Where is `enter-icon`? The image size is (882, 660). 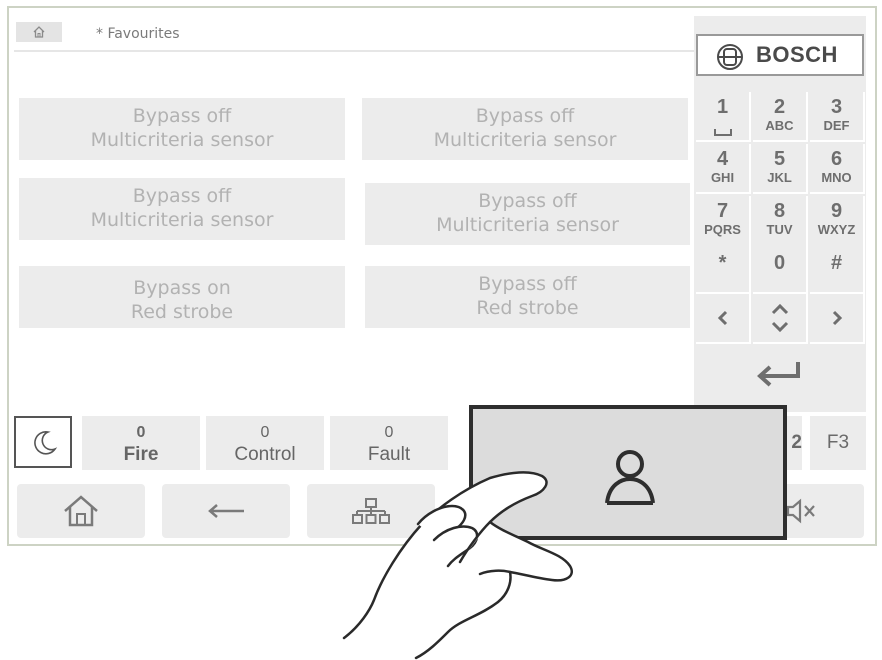 enter-icon is located at coordinates (778, 374).